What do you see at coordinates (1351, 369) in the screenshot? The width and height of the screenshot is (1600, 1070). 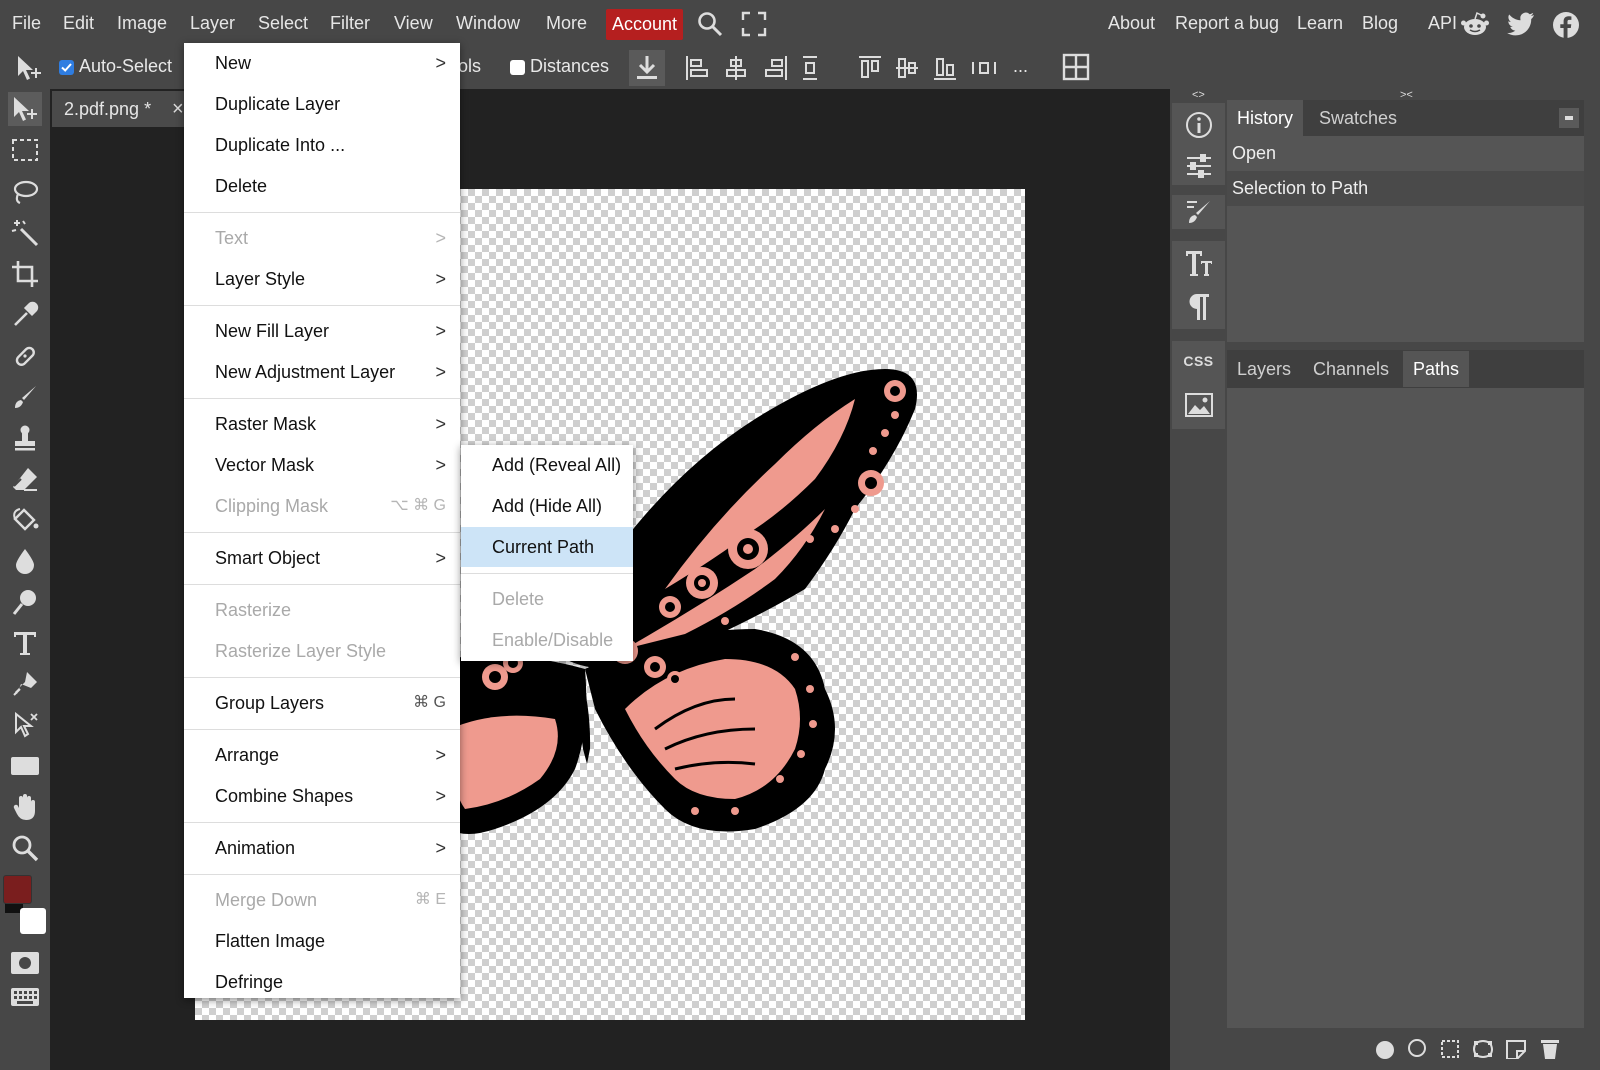 I see `tab-channels: Channels` at bounding box center [1351, 369].